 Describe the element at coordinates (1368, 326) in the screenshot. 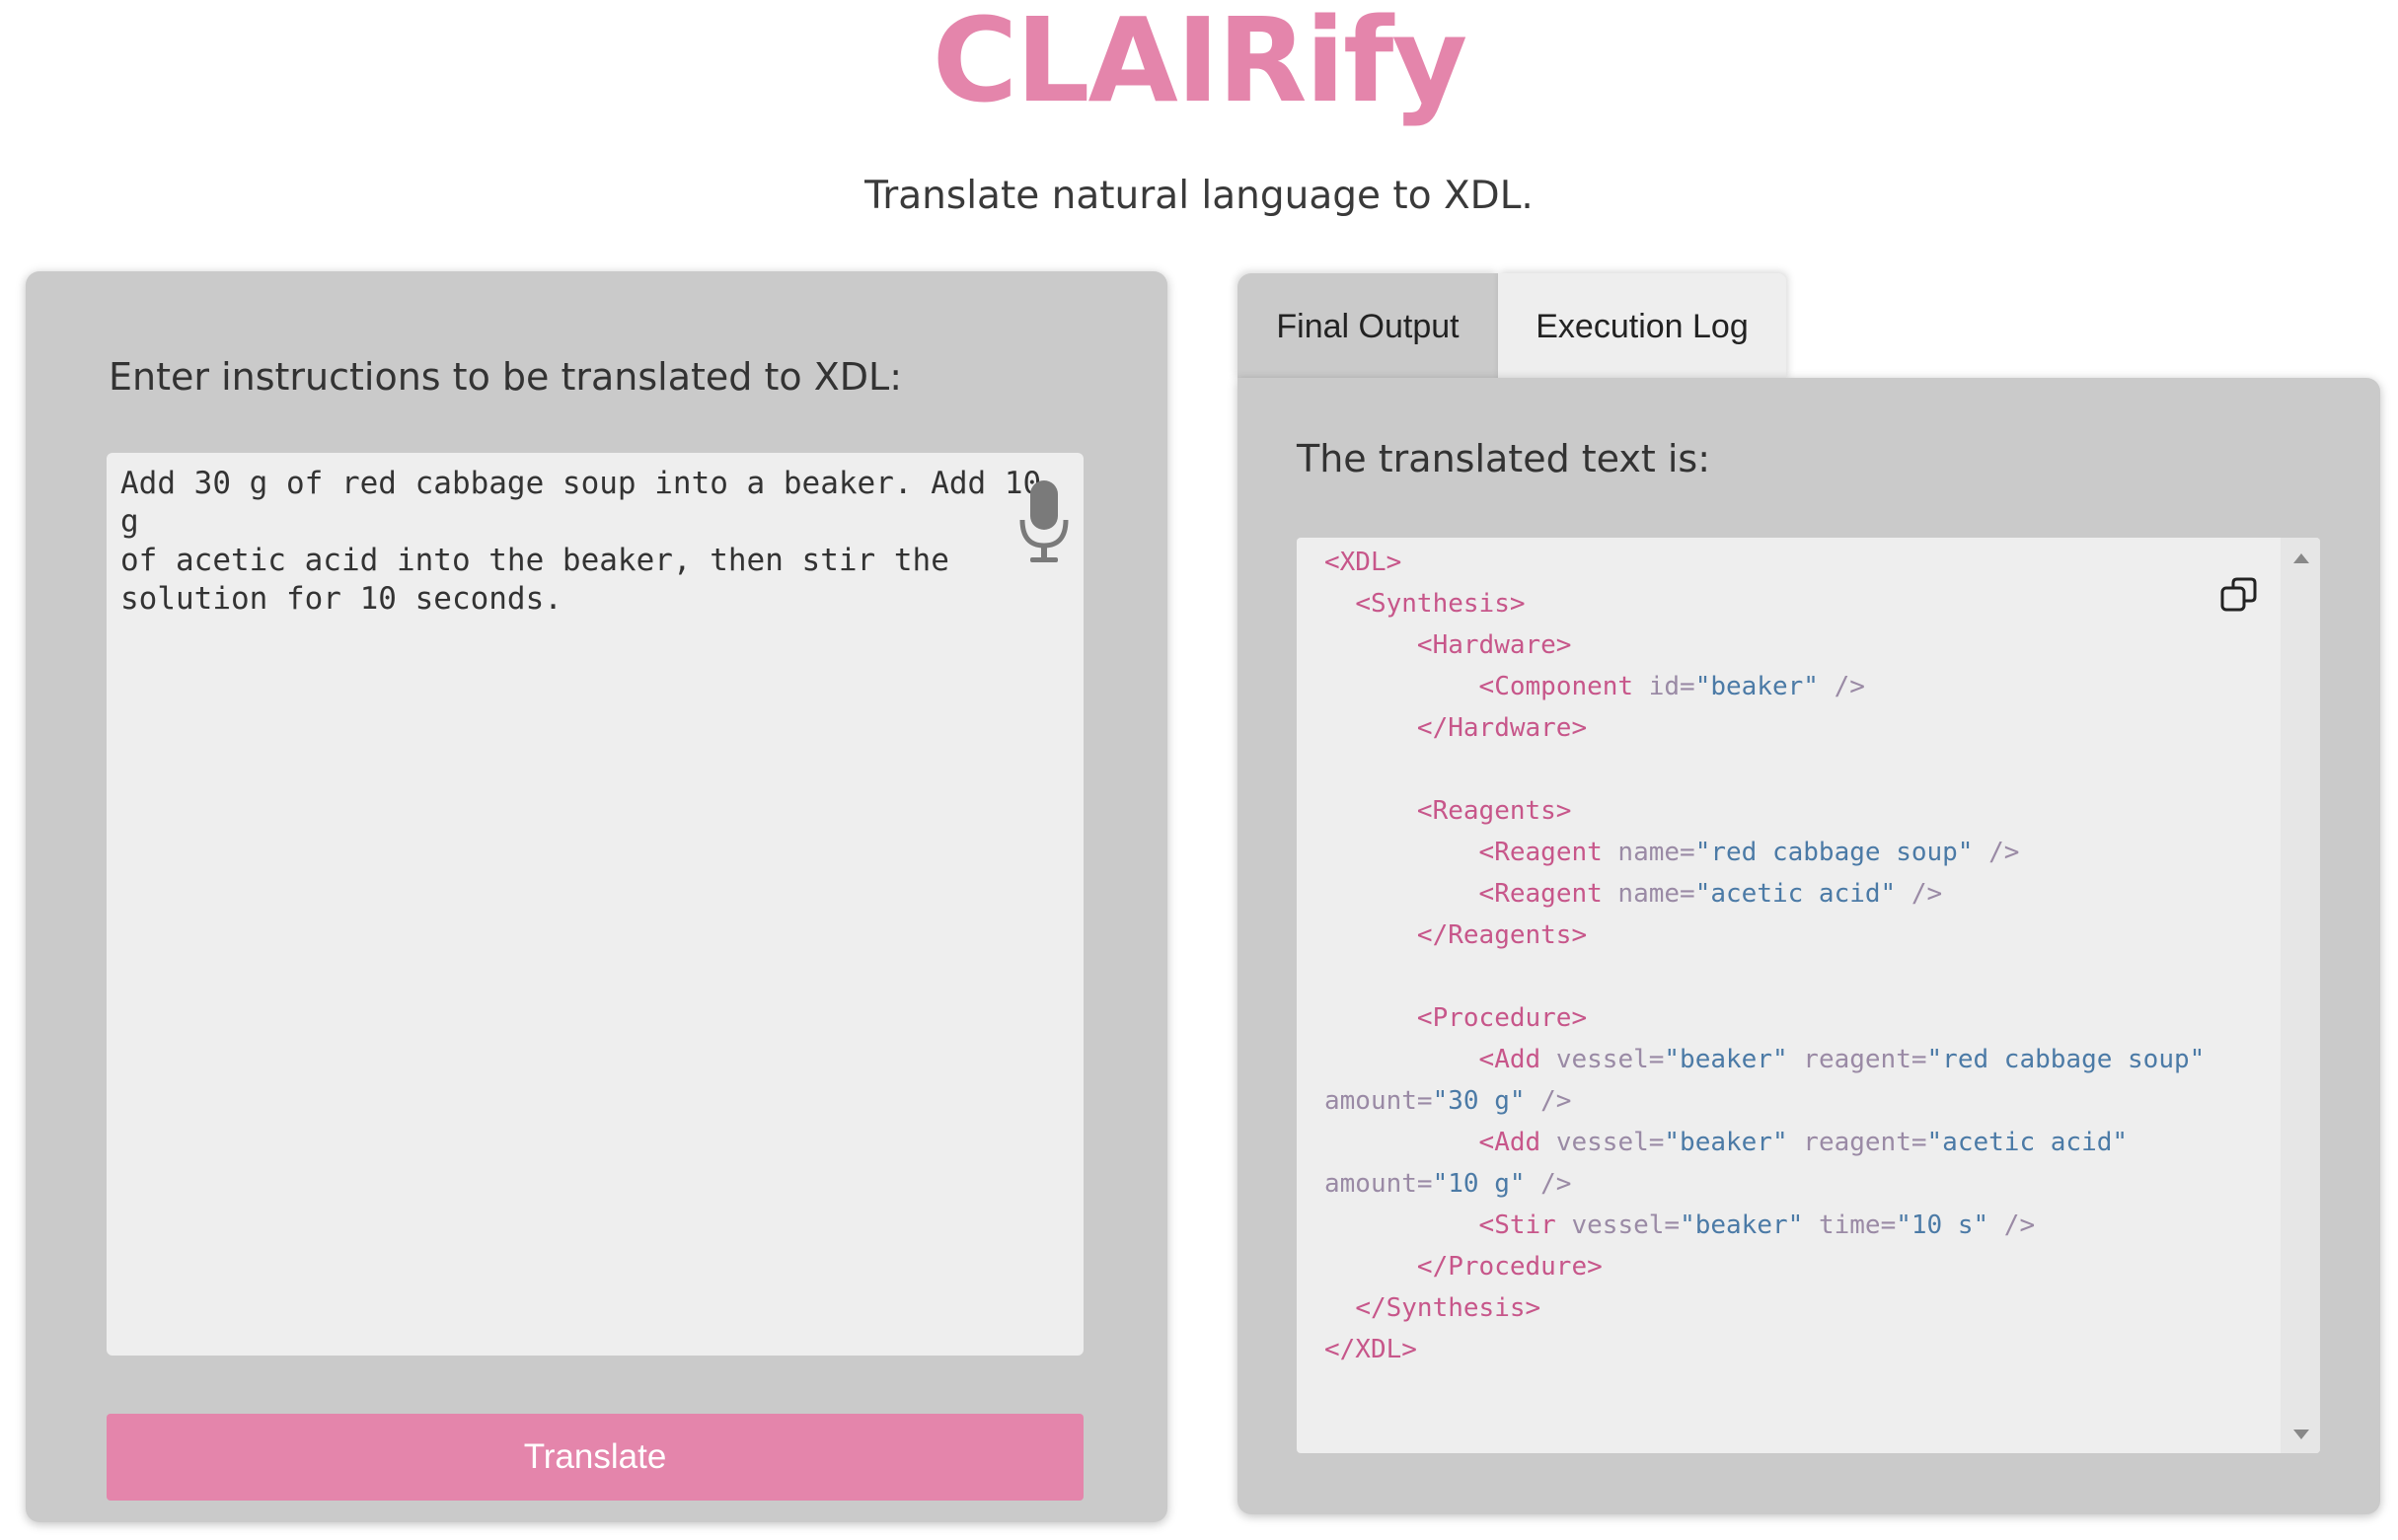

I see `tab-final-output: Final Output` at that location.